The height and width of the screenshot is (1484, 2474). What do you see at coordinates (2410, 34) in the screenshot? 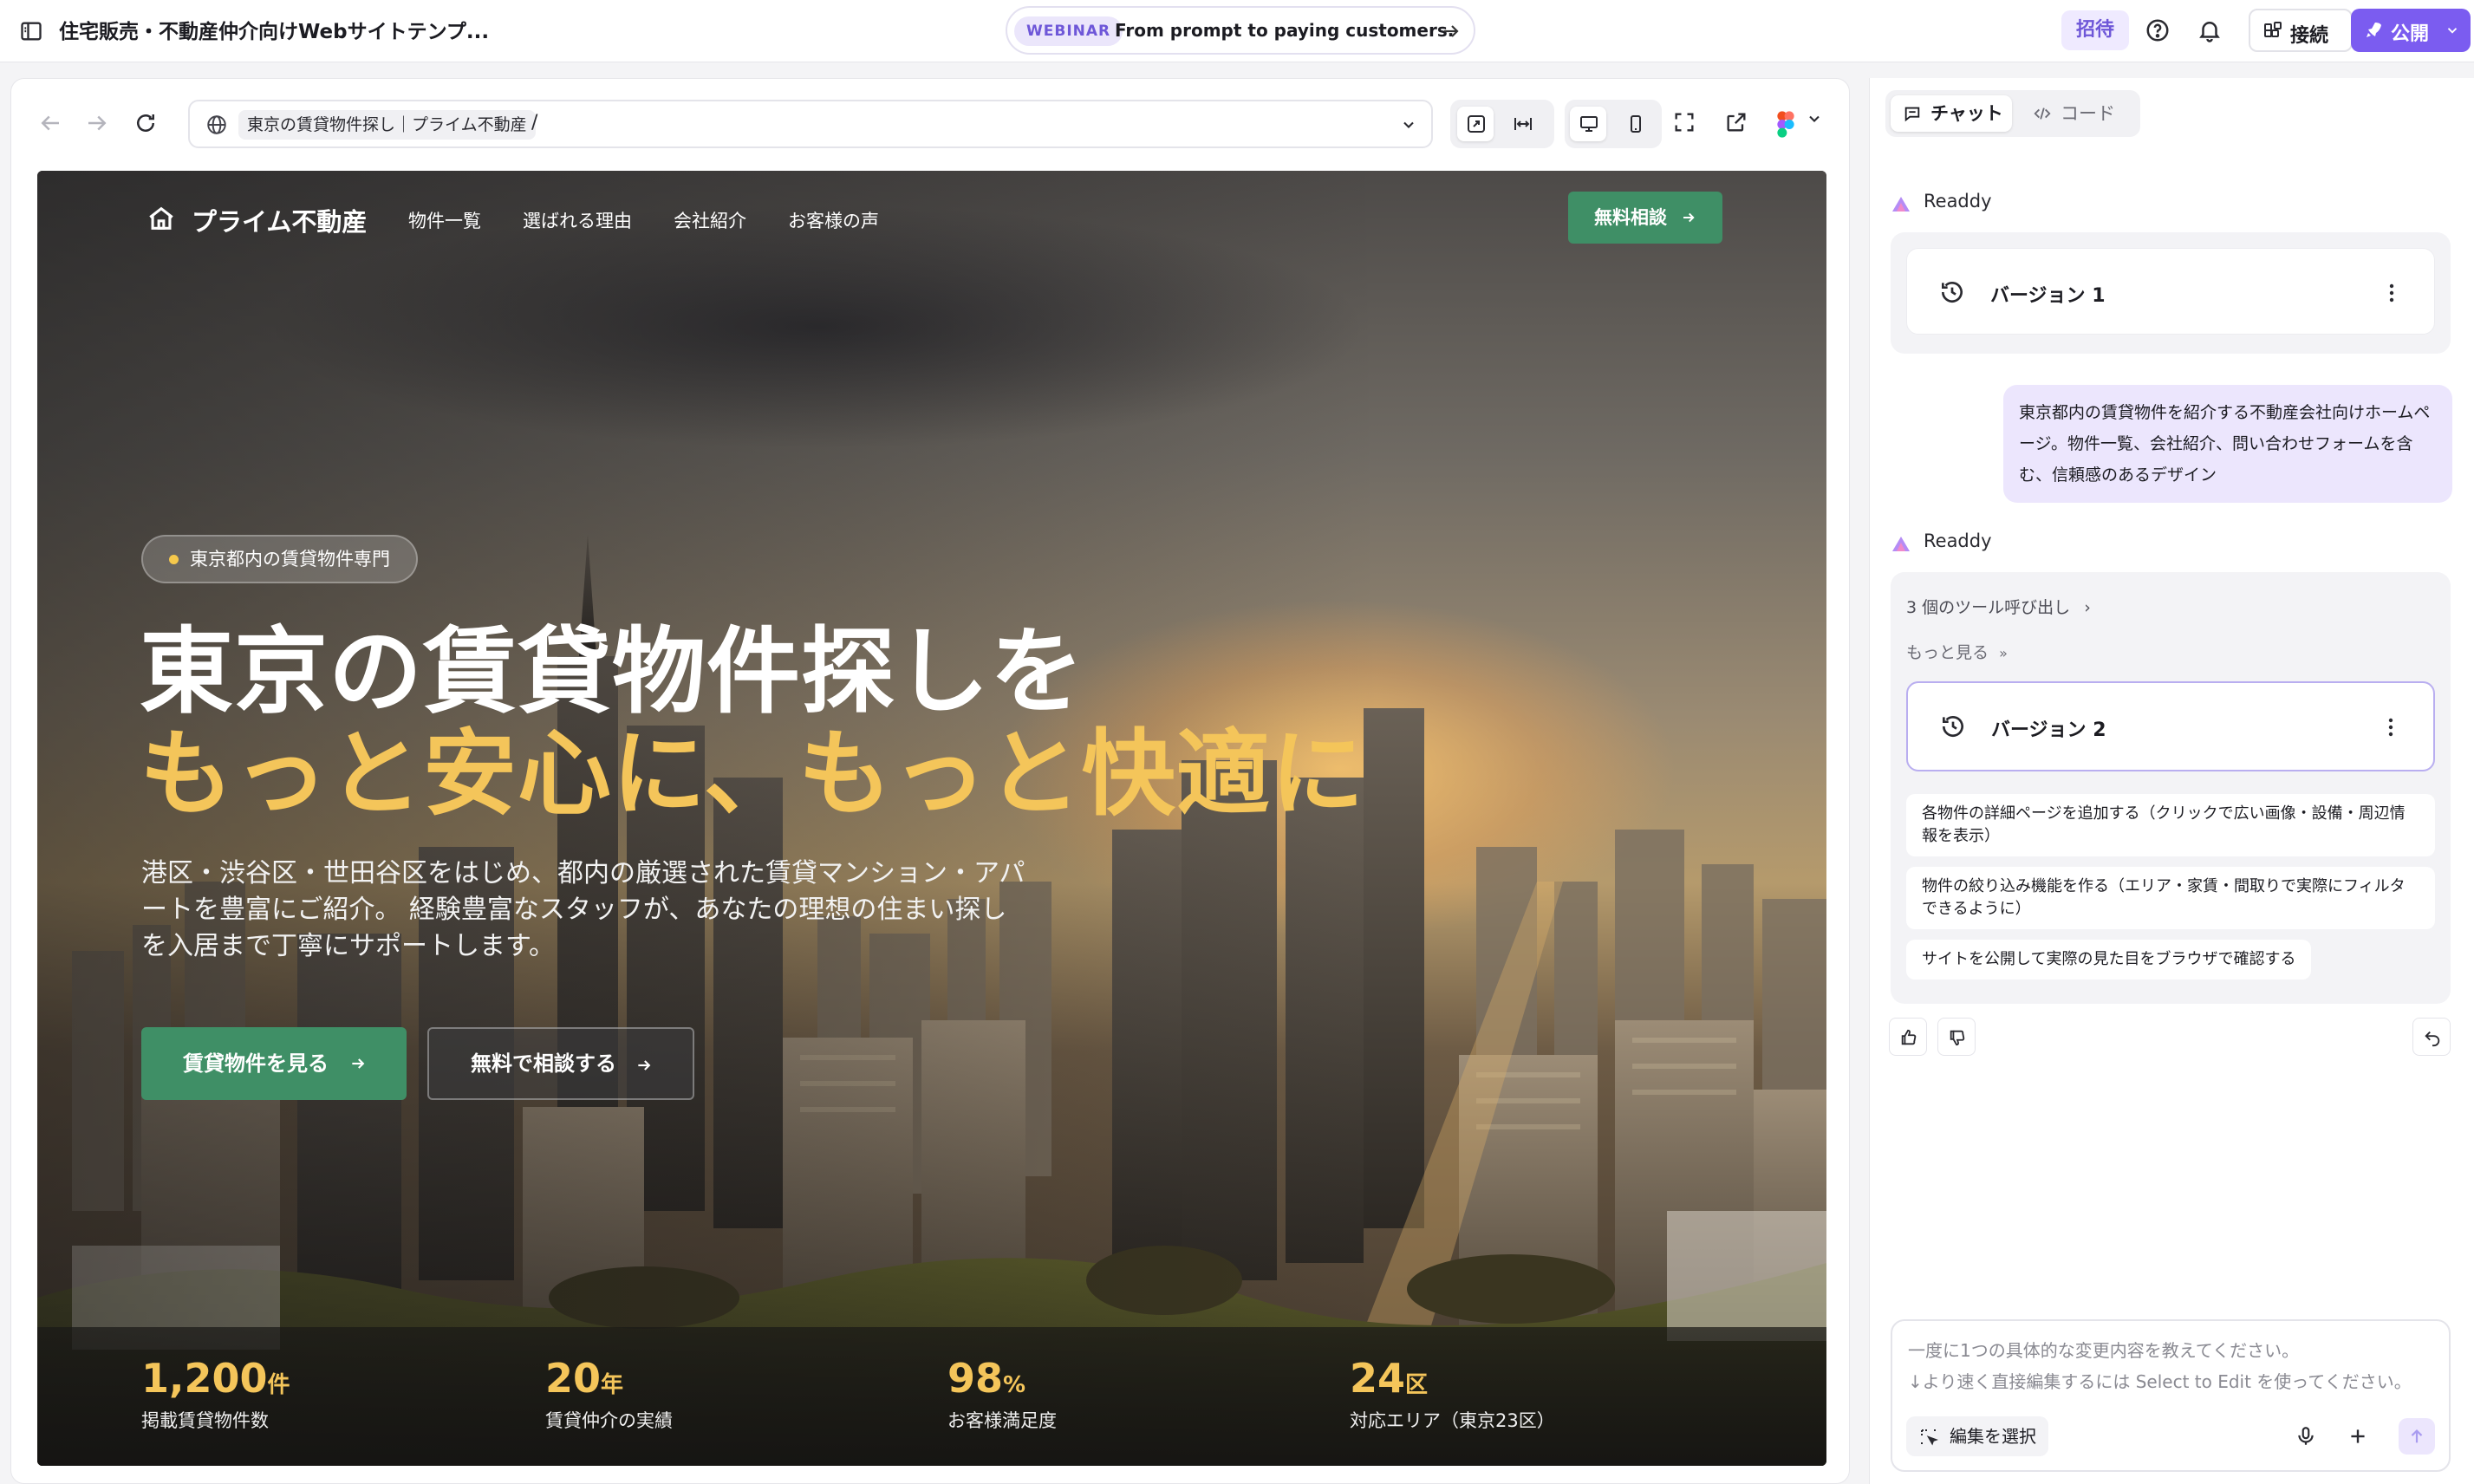
I see `publish-label: 公開` at bounding box center [2410, 34].